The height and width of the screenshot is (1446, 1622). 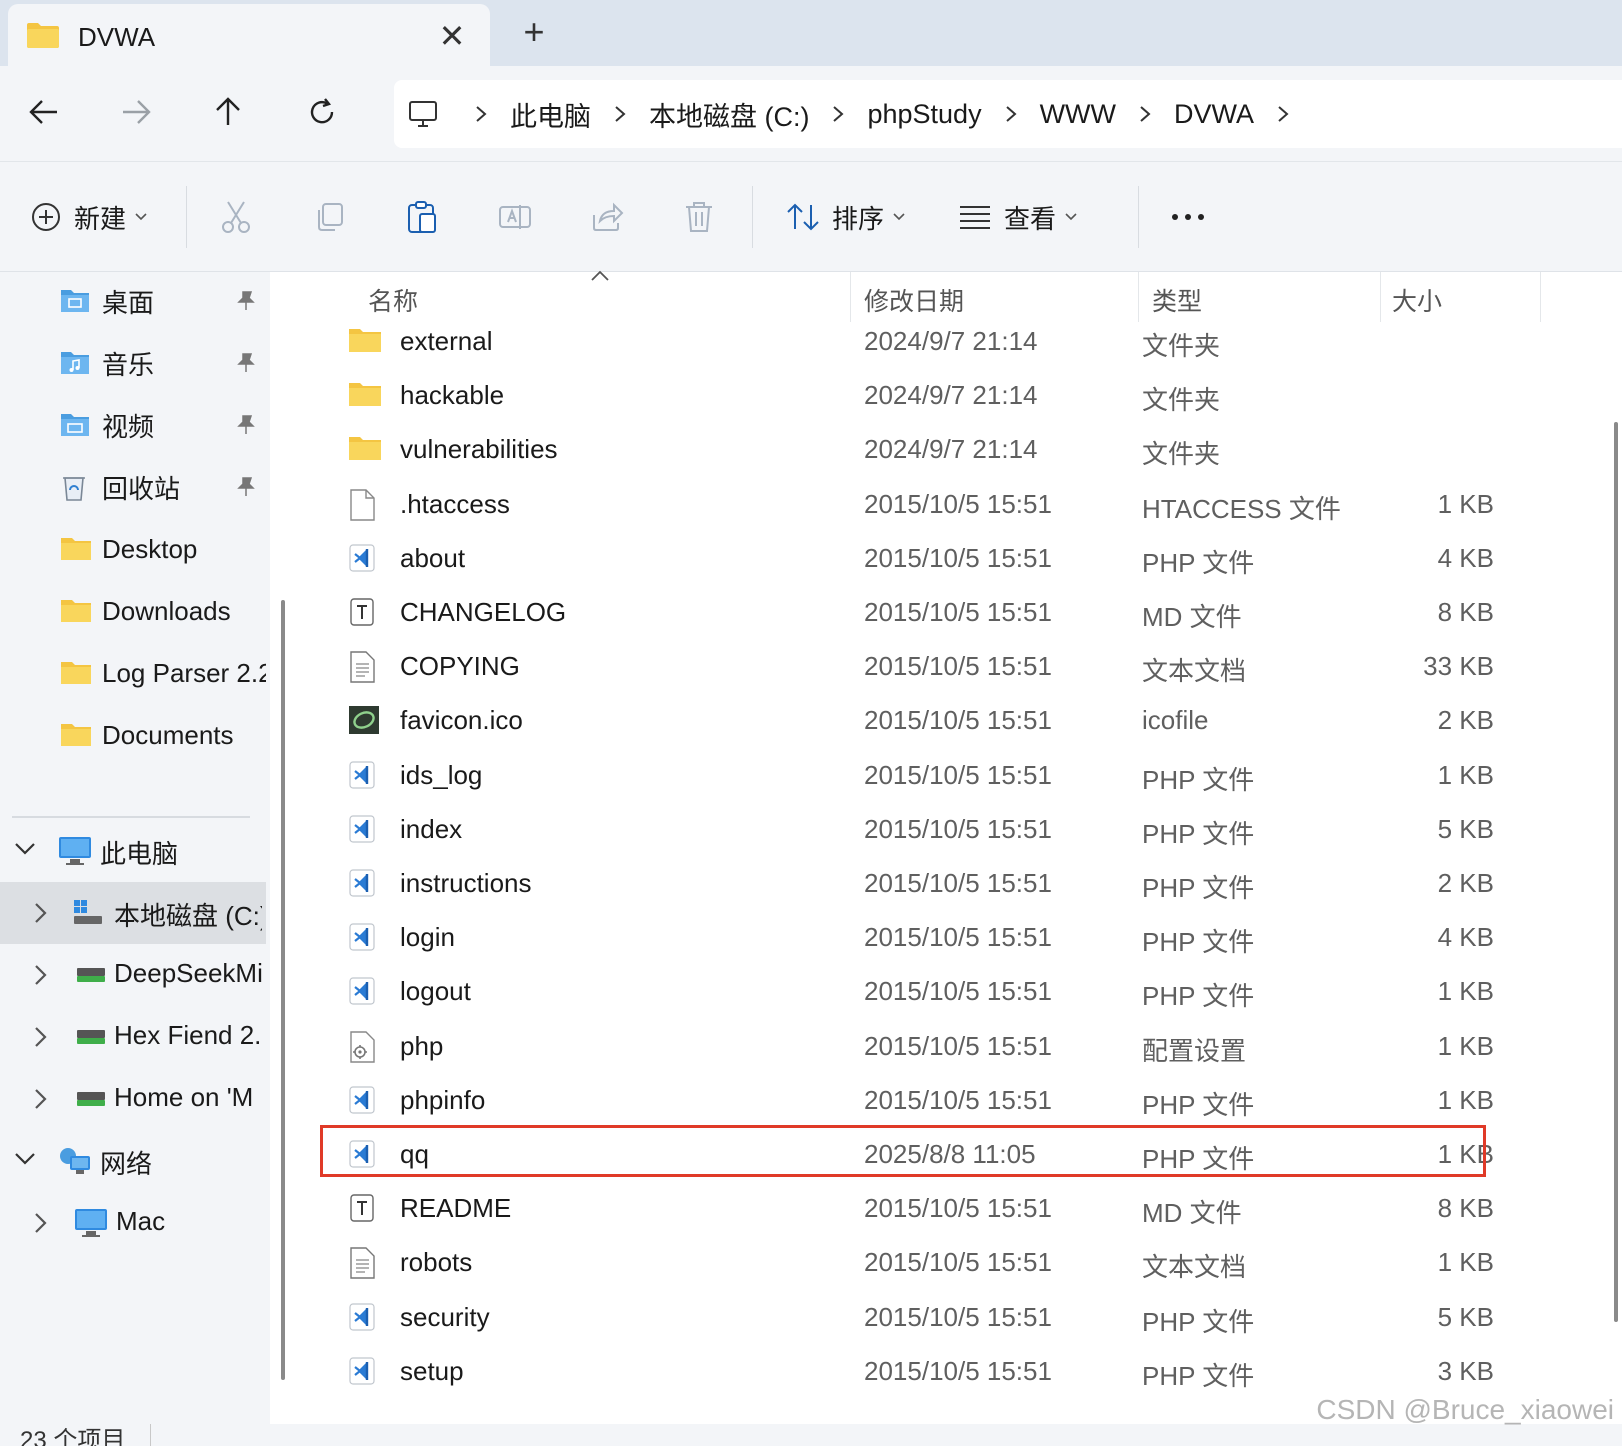 What do you see at coordinates (362, 885) in the screenshot?
I see `vscode-file-icon` at bounding box center [362, 885].